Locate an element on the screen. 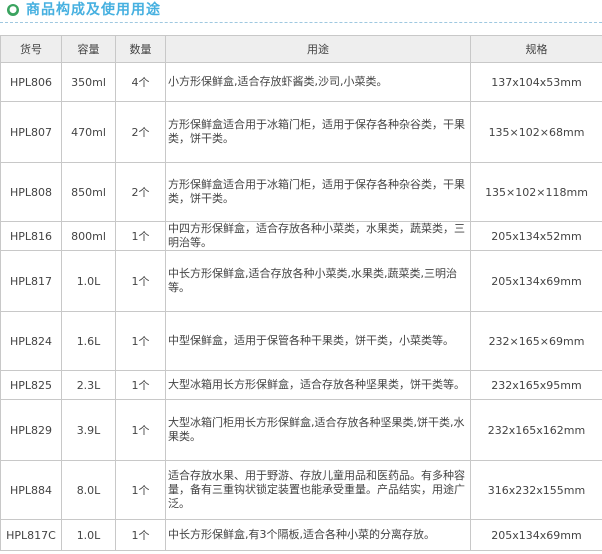 This screenshot has height=554, width=602. cell-spec: 205x134x52mm is located at coordinates (536, 236).